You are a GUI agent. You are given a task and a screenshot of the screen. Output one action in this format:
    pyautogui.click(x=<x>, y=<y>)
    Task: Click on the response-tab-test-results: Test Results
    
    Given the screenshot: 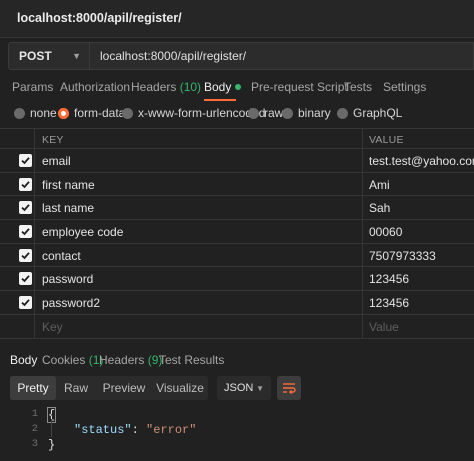 What is the action you would take?
    pyautogui.click(x=191, y=360)
    